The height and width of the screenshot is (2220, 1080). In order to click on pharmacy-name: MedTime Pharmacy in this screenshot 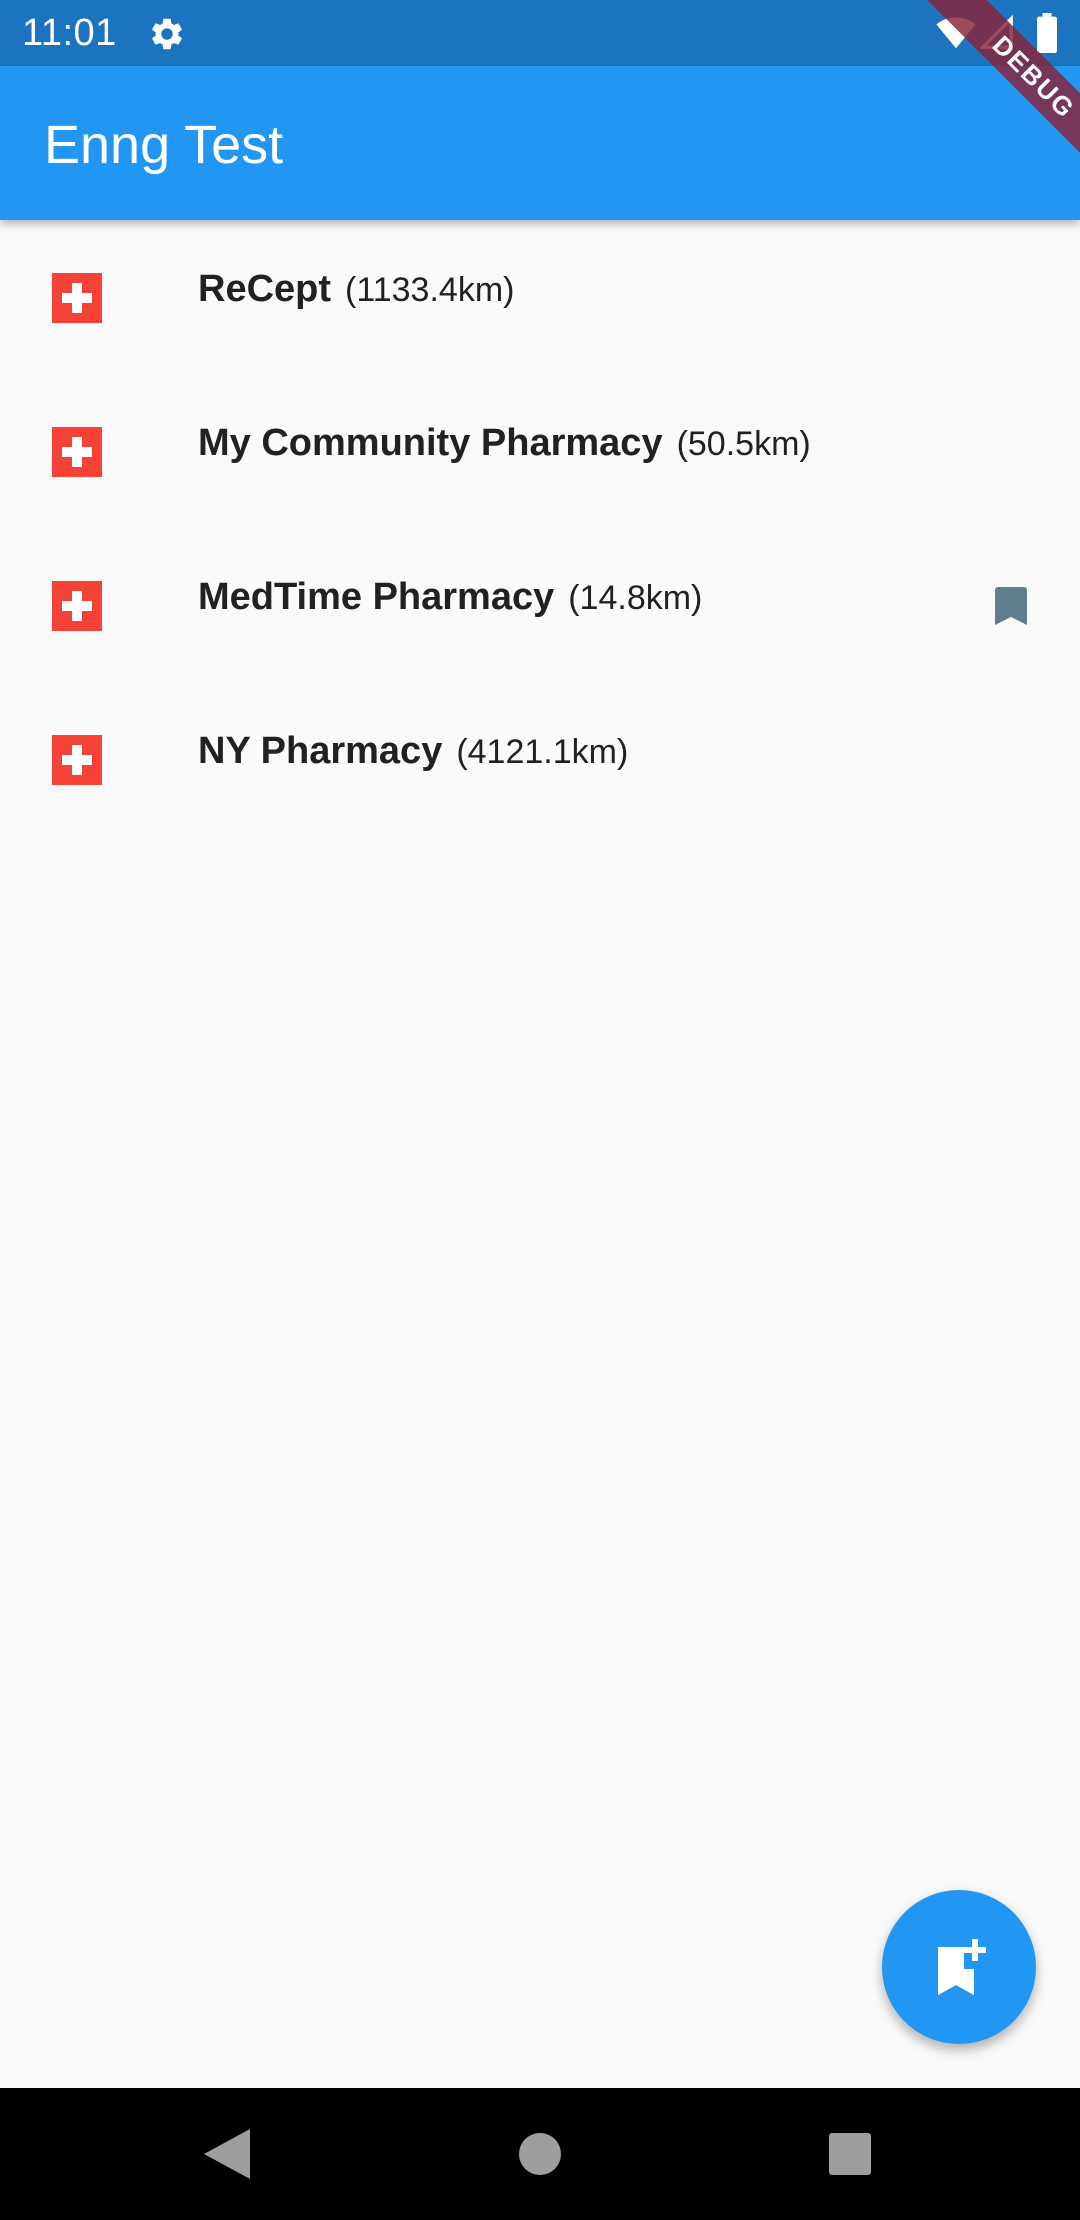, I will do `click(376, 597)`.